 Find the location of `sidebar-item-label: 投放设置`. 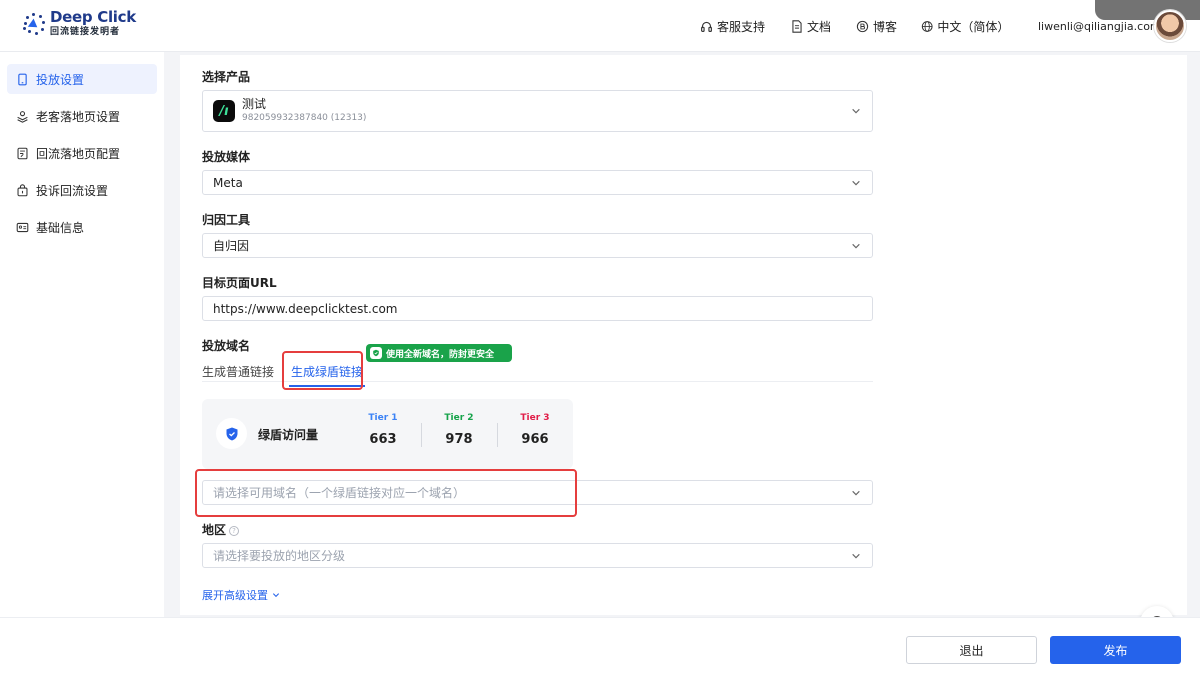

sidebar-item-label: 投放设置 is located at coordinates (60, 79).